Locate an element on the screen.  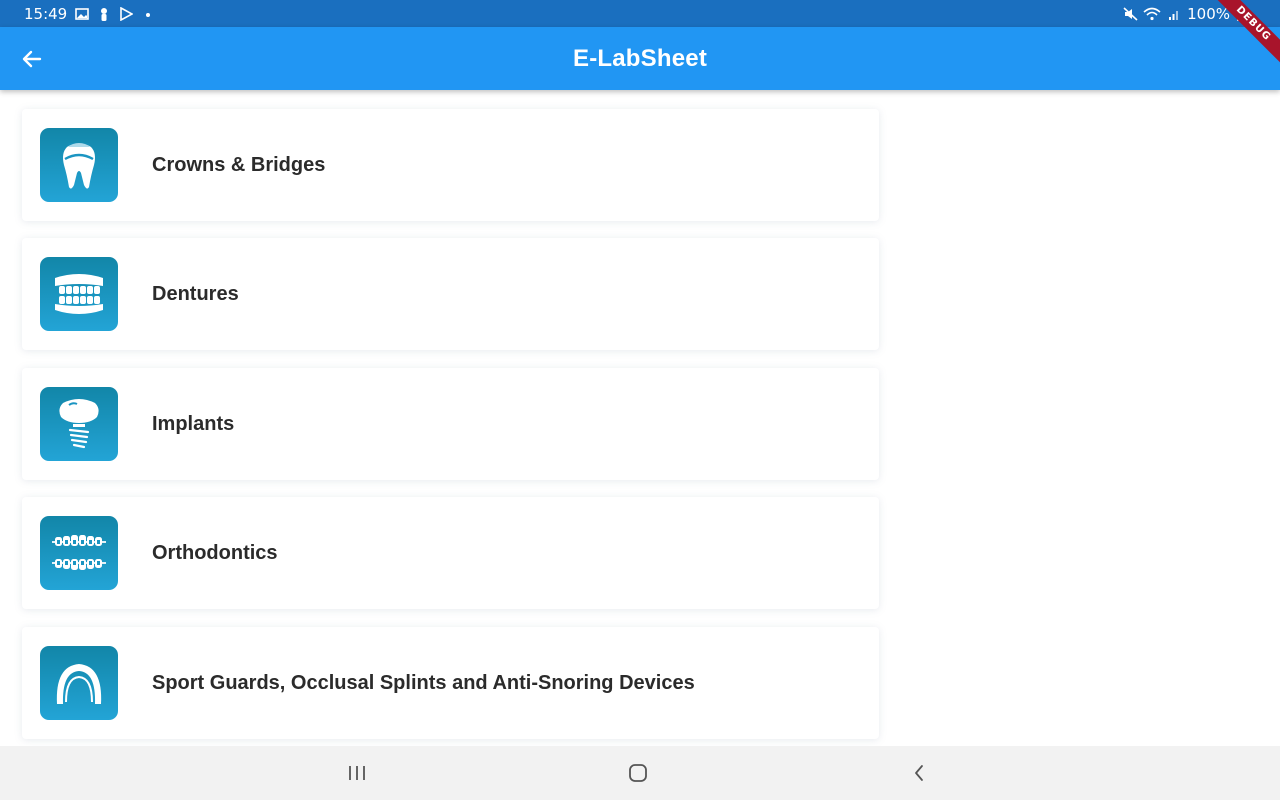
arrow-back-icon is located at coordinates (32, 59).